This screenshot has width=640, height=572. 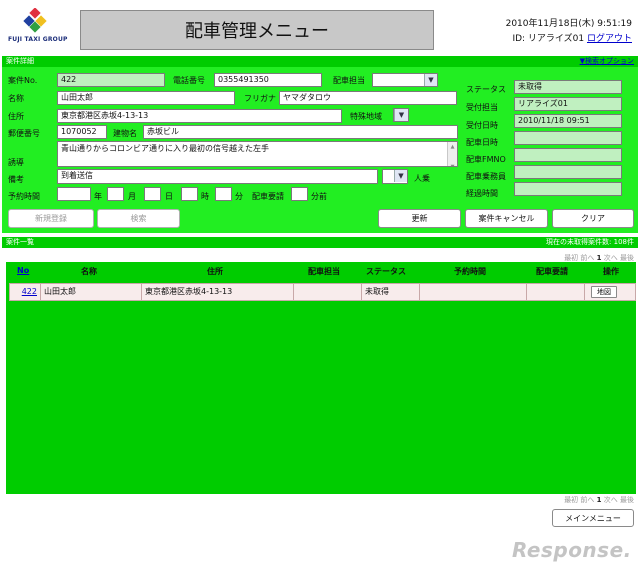 I want to click on status-label-driver: 配車乗務員, so click(x=486, y=176).